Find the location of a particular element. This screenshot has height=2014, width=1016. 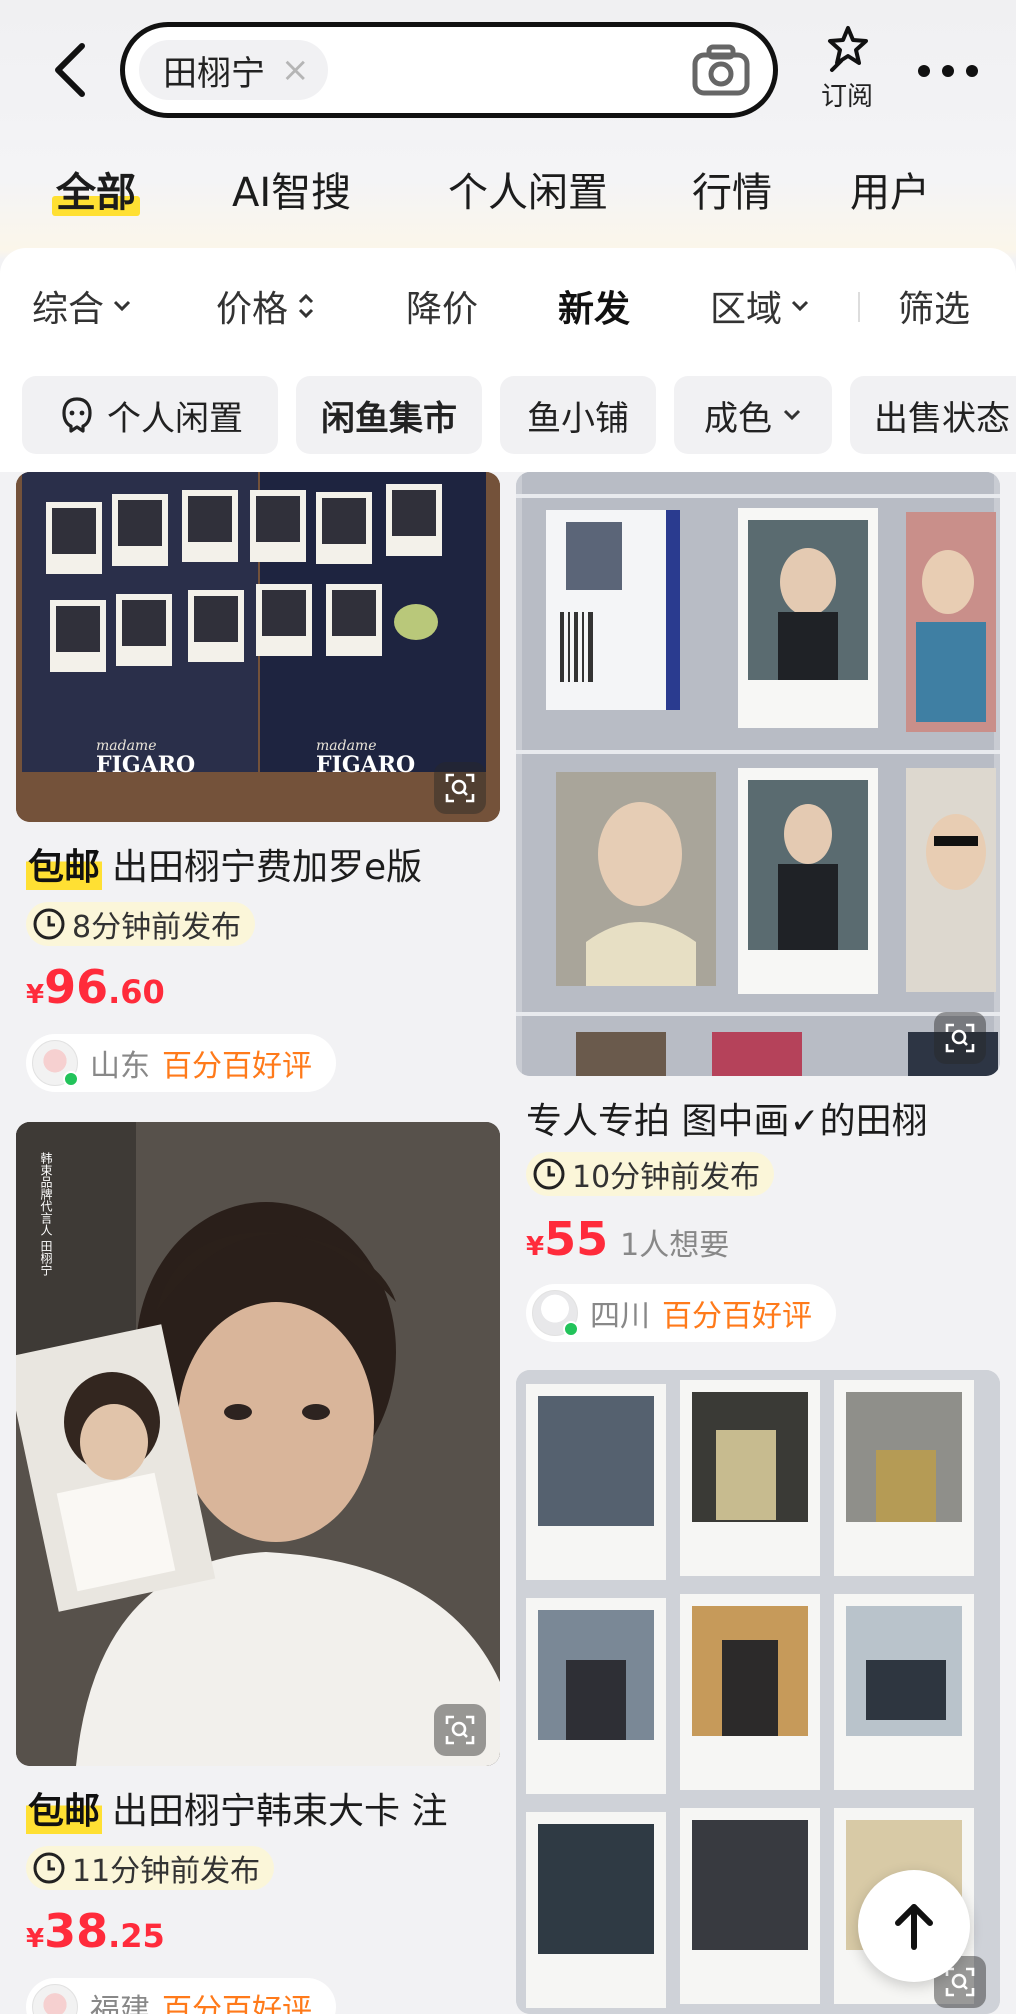

sort-bar: 综合 价格 降价 新发 区域 筛选 is located at coordinates (508, 306).